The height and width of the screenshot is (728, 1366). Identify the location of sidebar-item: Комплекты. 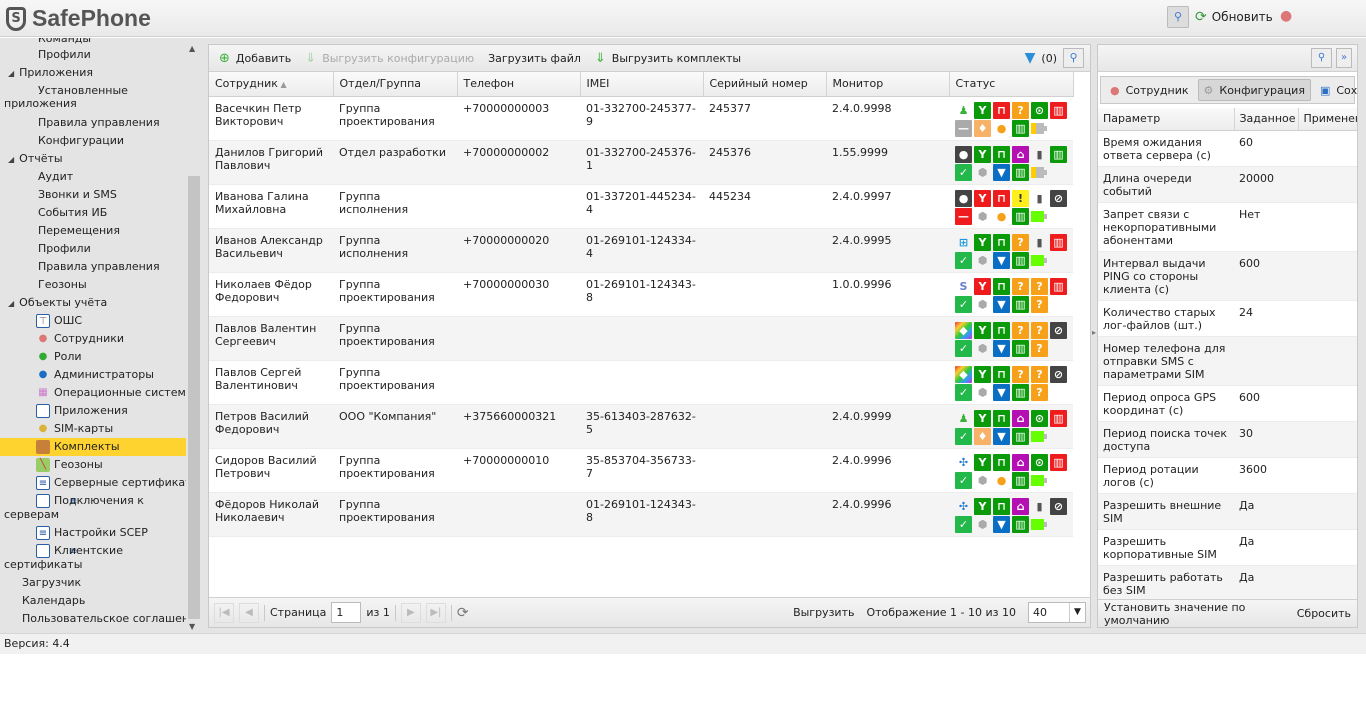
(93, 447).